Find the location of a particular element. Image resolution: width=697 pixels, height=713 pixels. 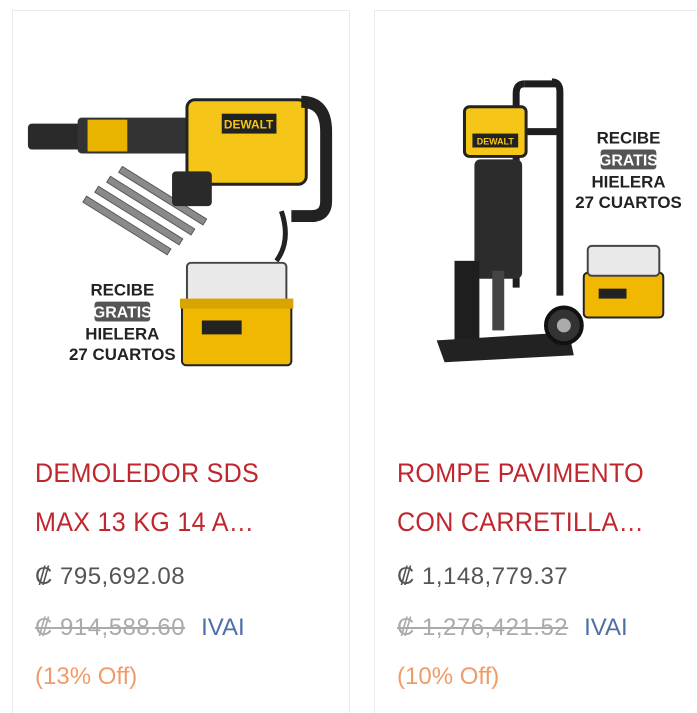

old-price-row: ₡ 1,276,421.52 IVAI is located at coordinates (512, 628).